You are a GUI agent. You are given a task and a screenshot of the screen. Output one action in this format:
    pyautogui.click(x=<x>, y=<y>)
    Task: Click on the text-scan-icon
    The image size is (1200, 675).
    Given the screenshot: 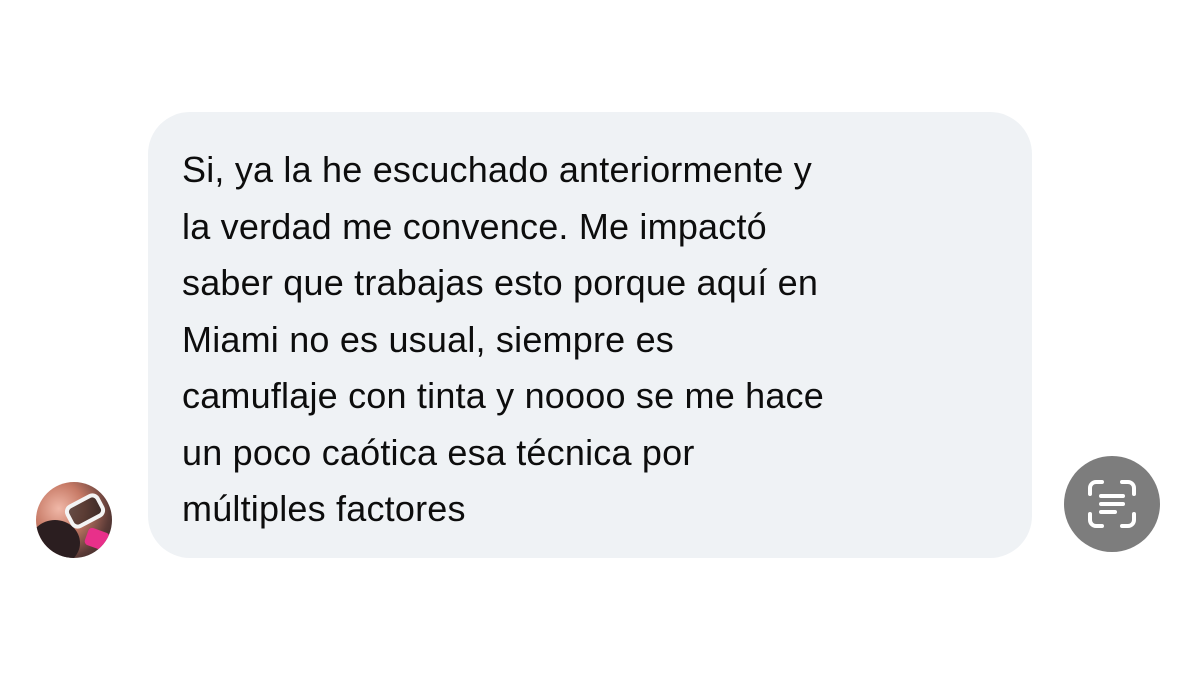 What is the action you would take?
    pyautogui.click(x=1112, y=504)
    